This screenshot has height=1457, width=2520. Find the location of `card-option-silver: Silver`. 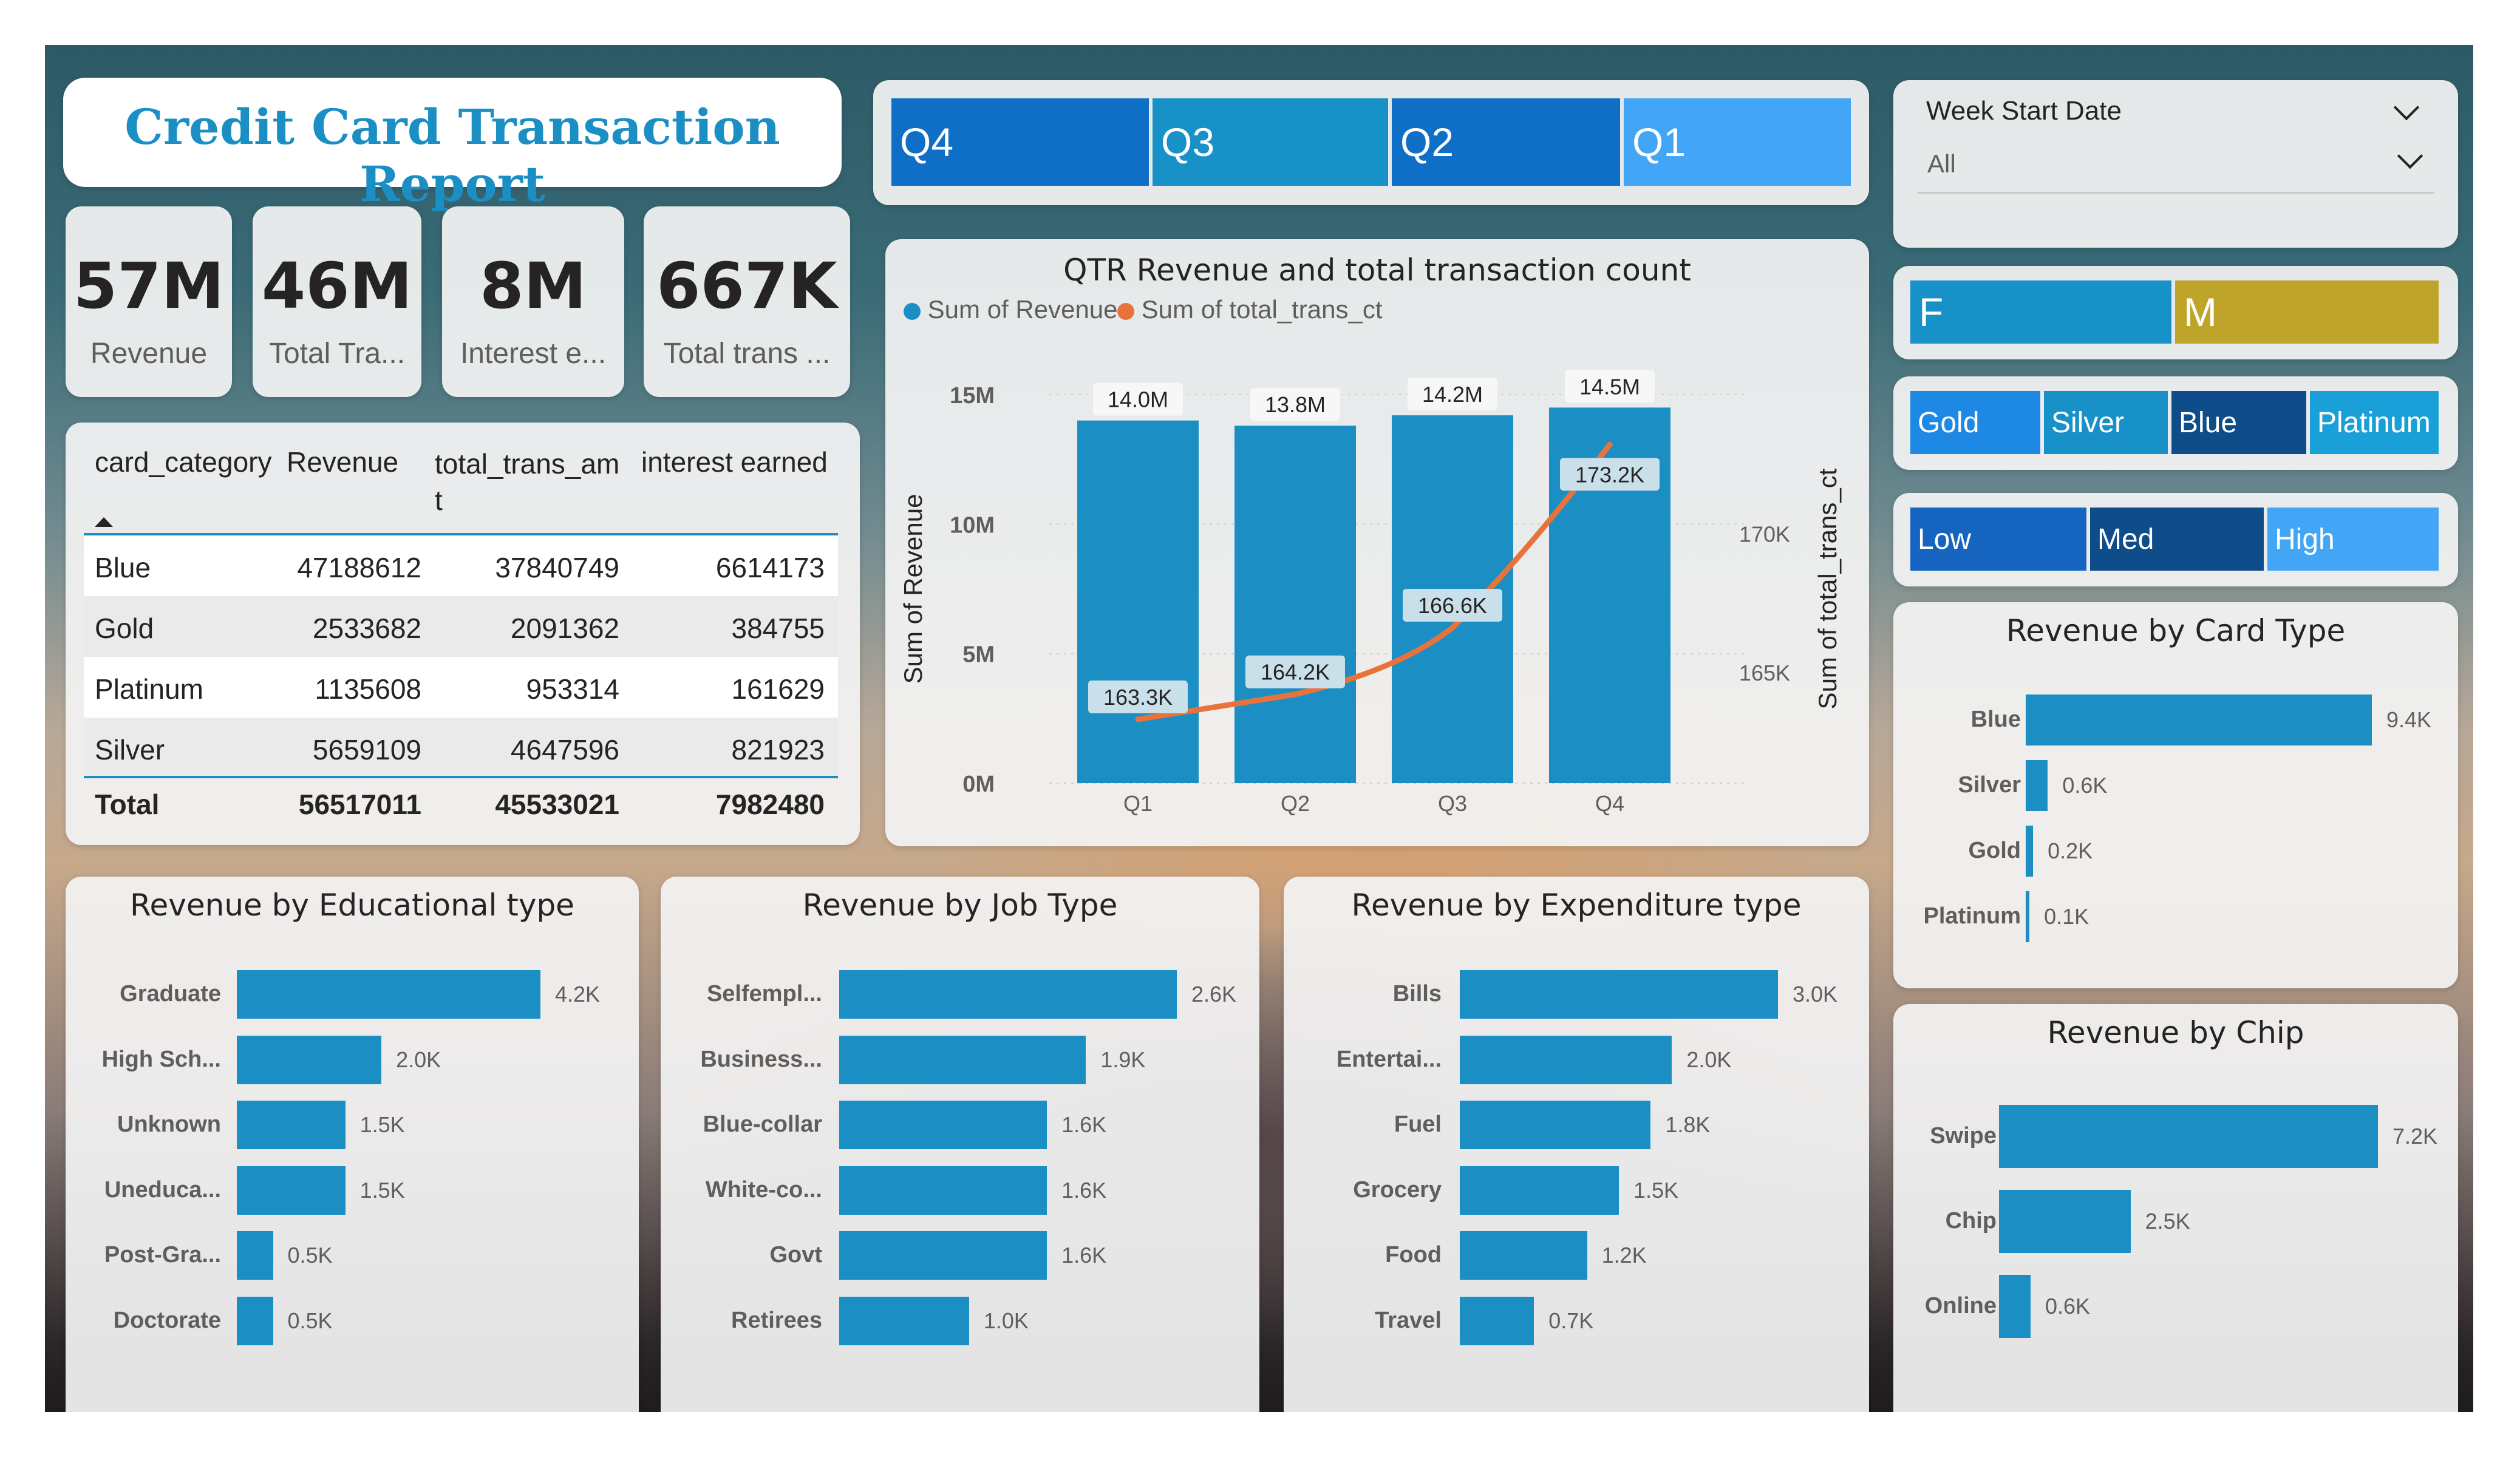

card-option-silver: Silver is located at coordinates (2106, 422).